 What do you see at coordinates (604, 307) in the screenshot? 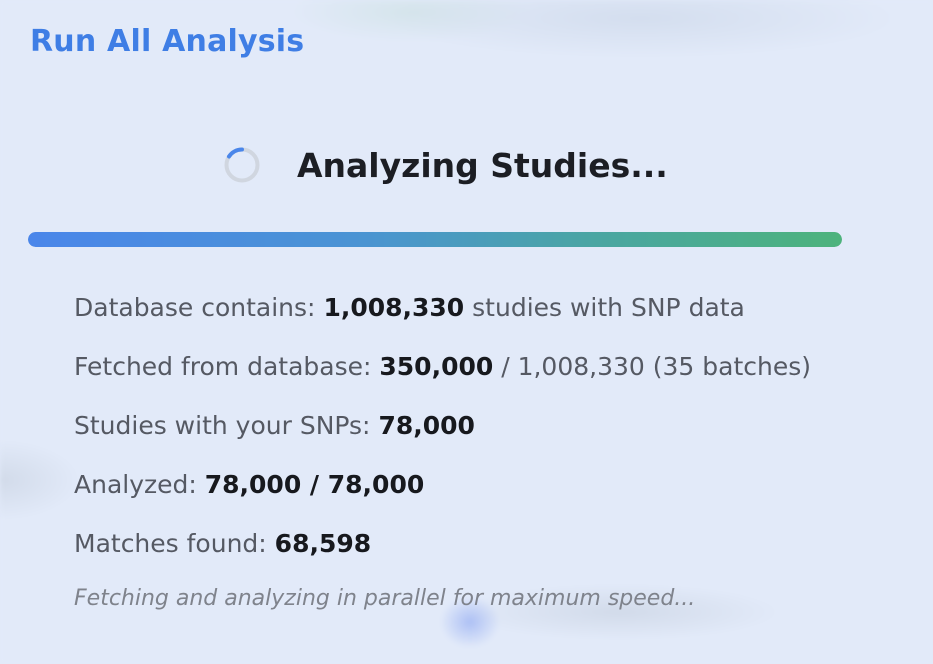
I see `stat-suffix: studies with SNP data` at bounding box center [604, 307].